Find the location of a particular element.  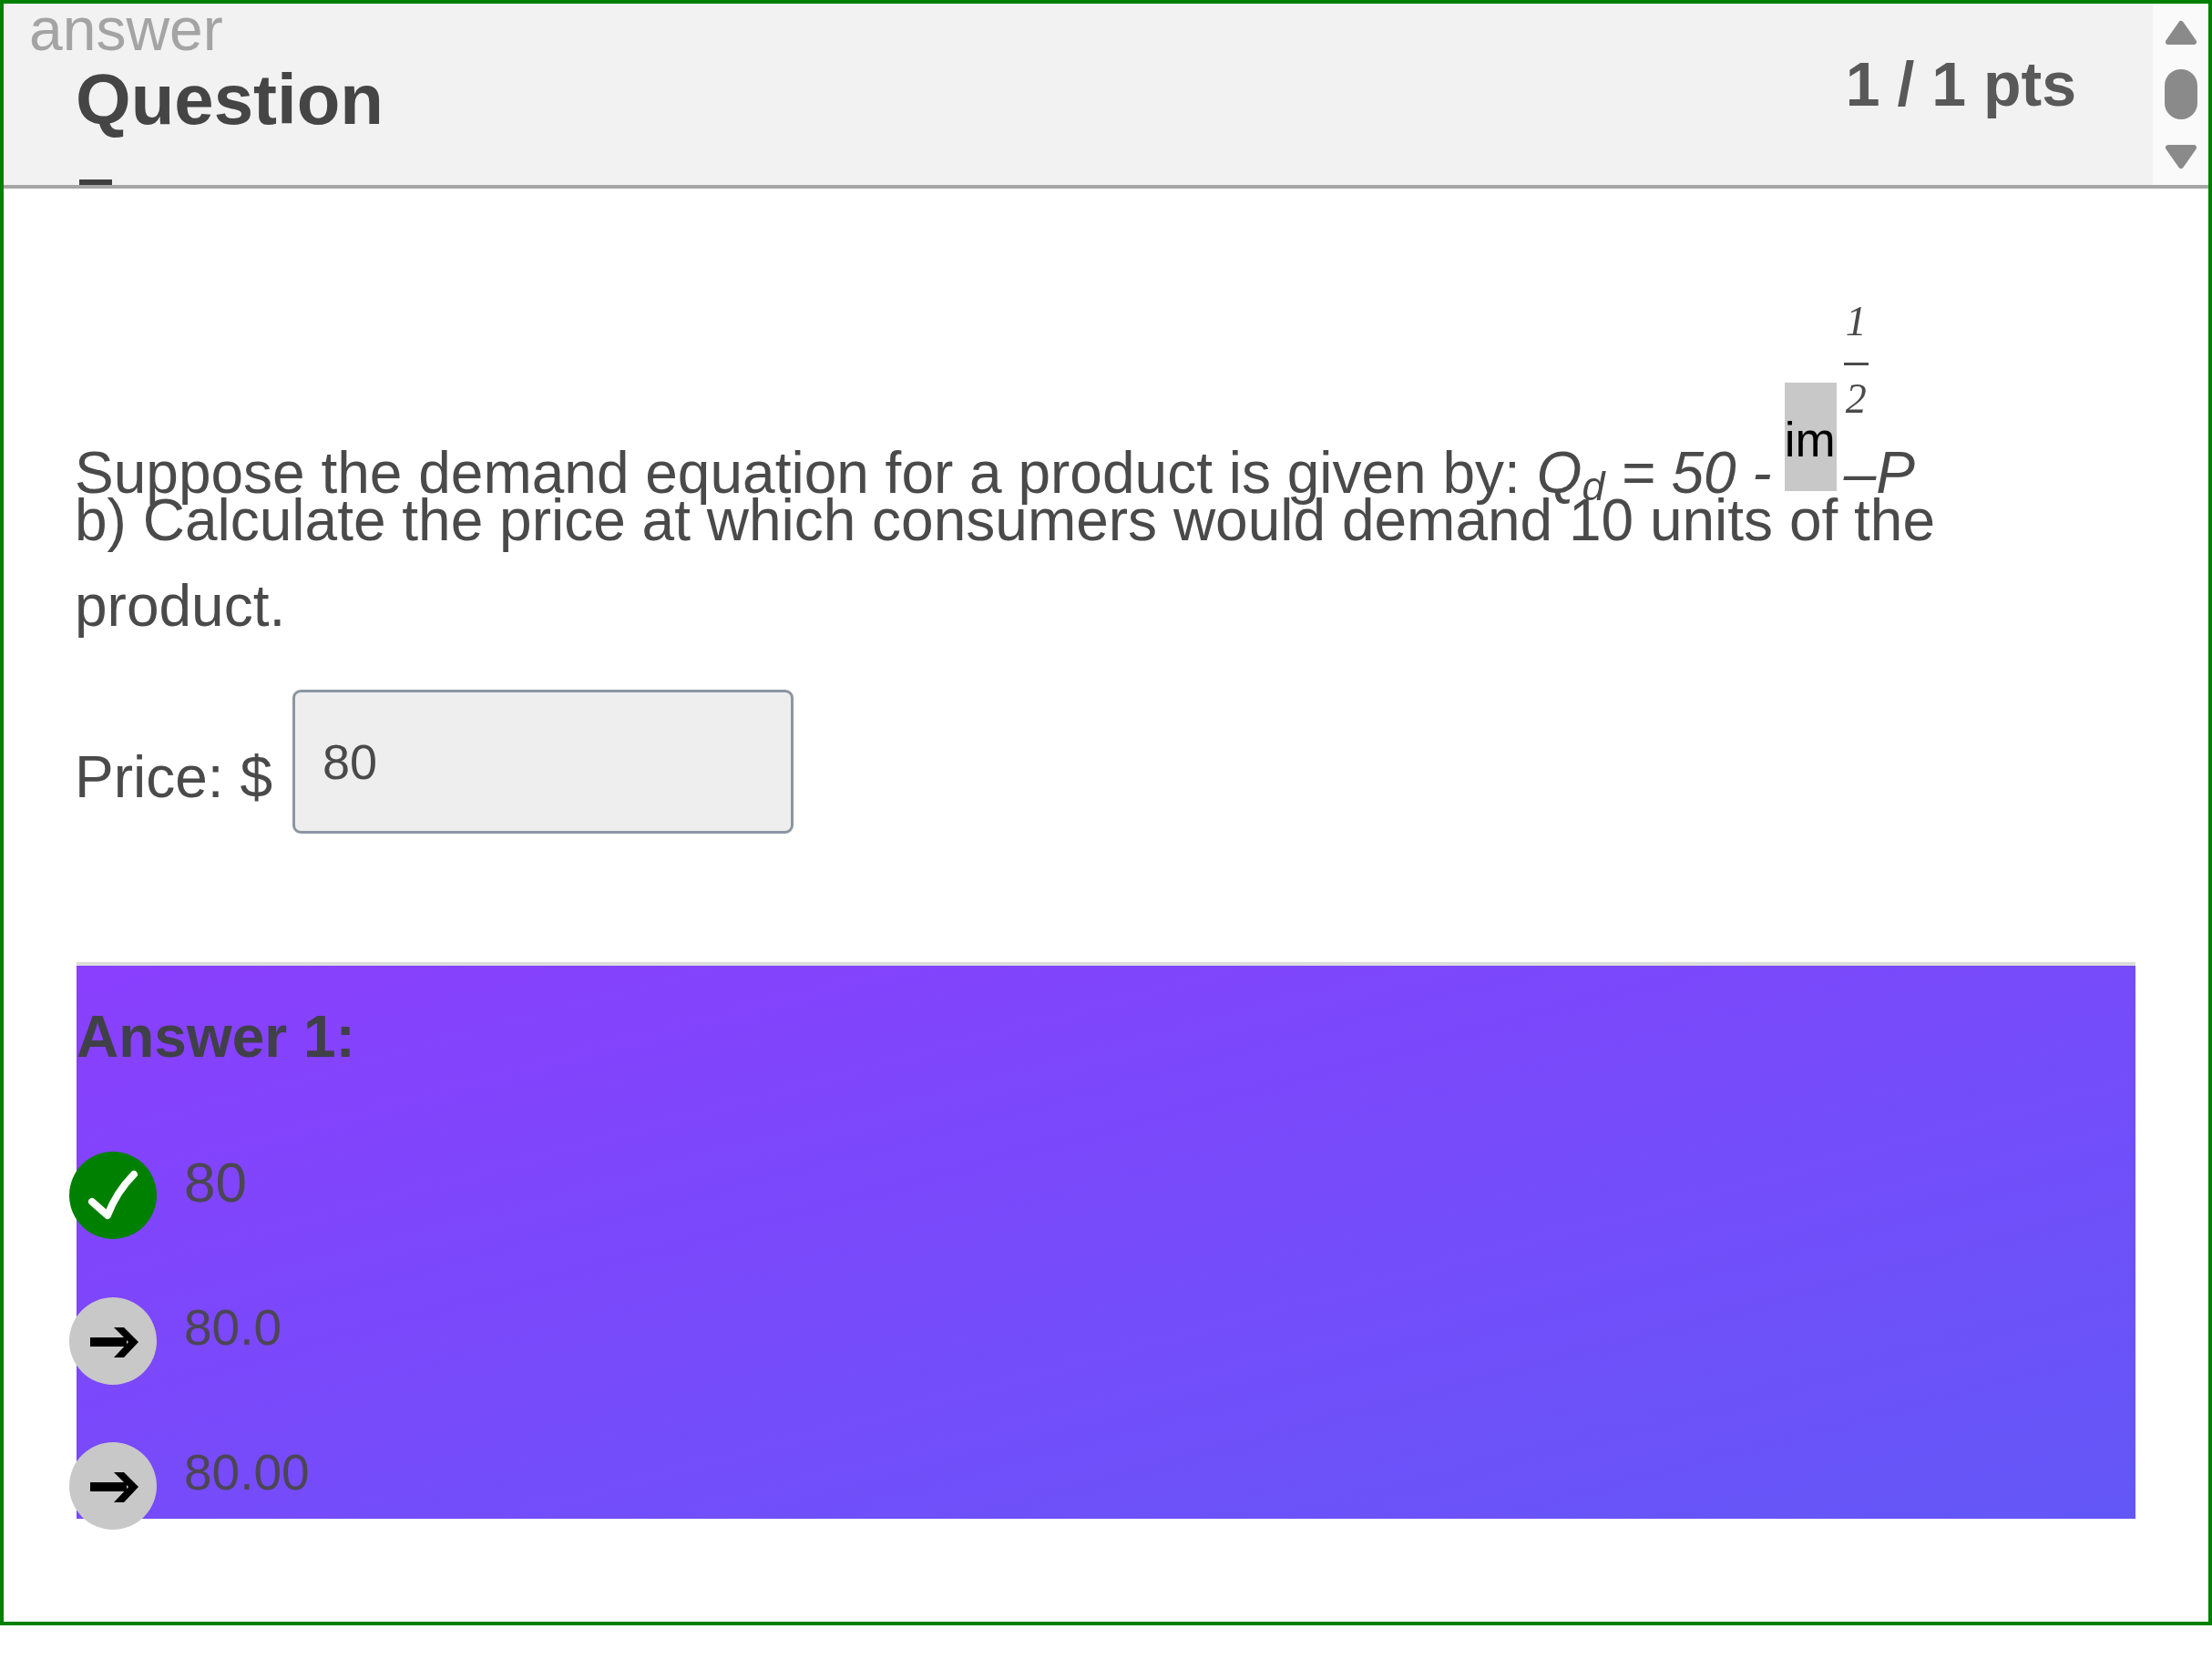

check-icon is located at coordinates (113, 1196).